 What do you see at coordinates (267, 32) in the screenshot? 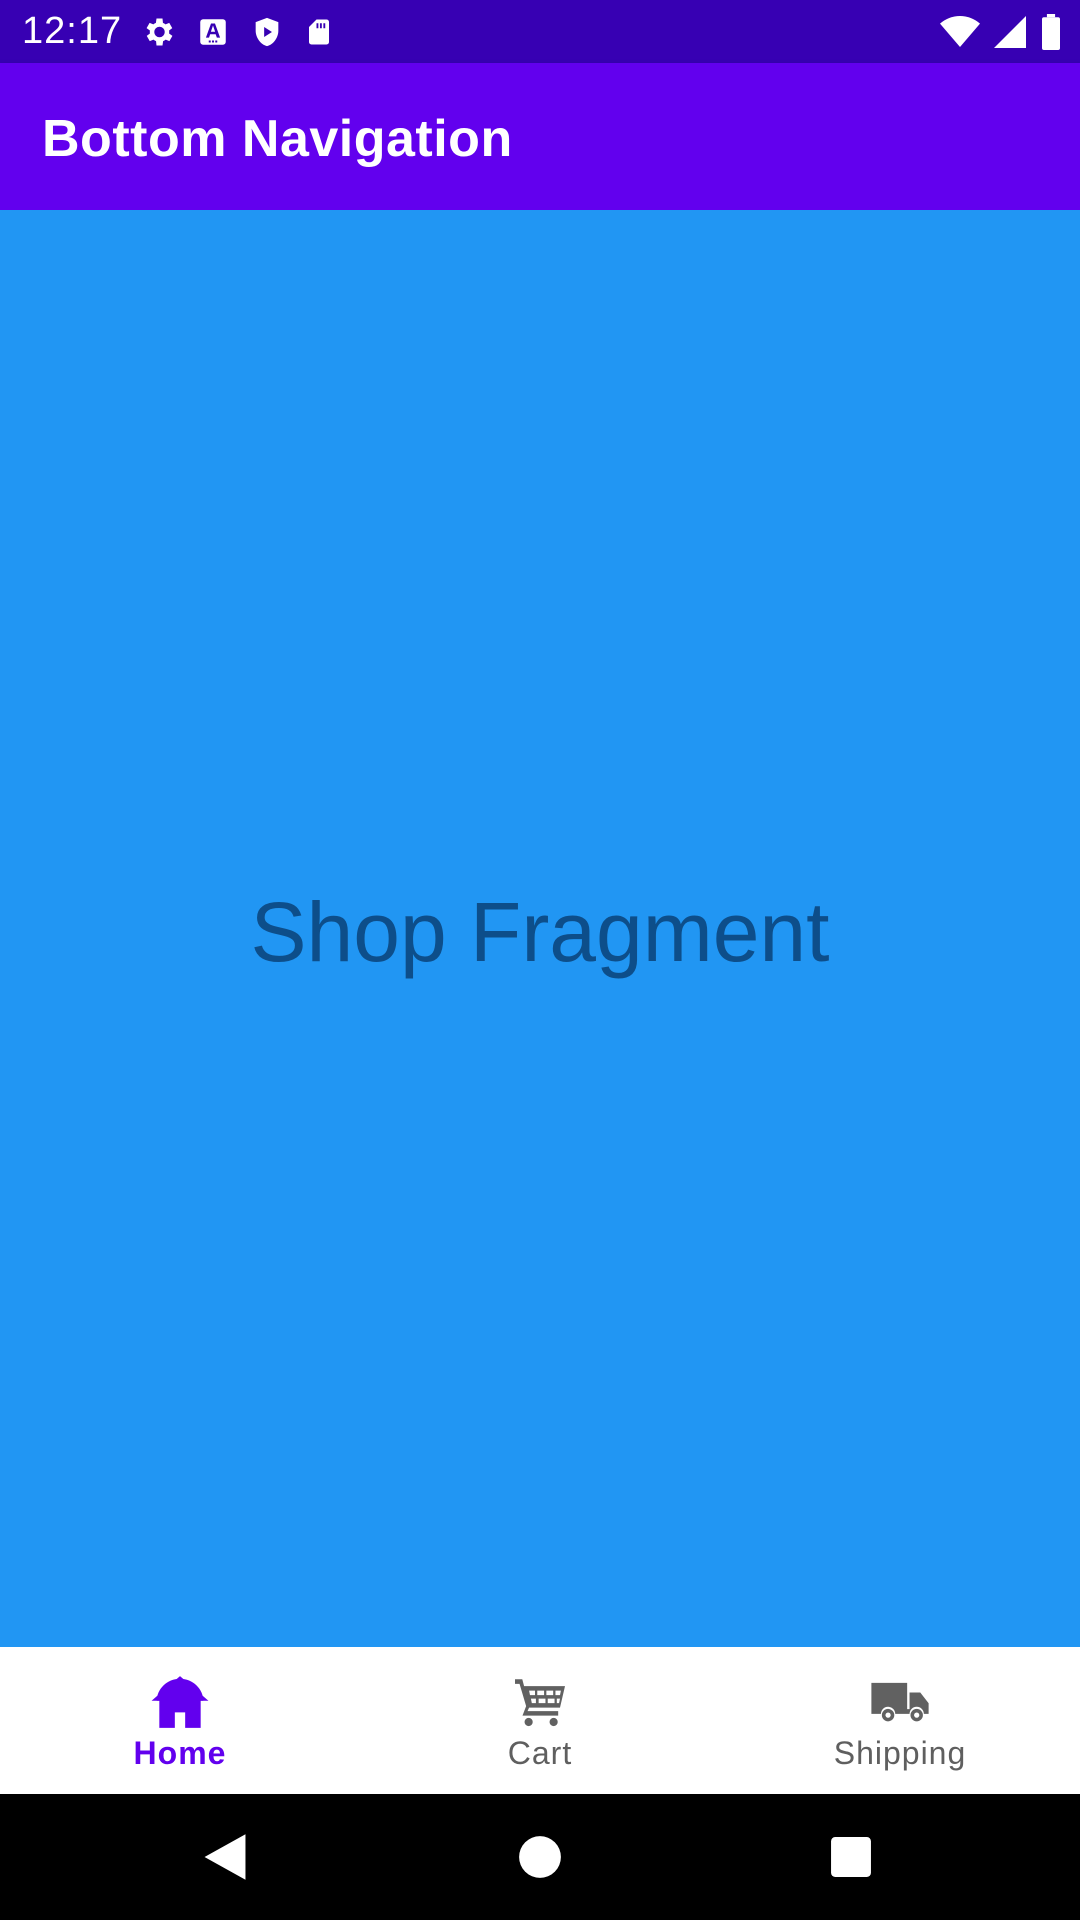
I see `shield-play-icon` at bounding box center [267, 32].